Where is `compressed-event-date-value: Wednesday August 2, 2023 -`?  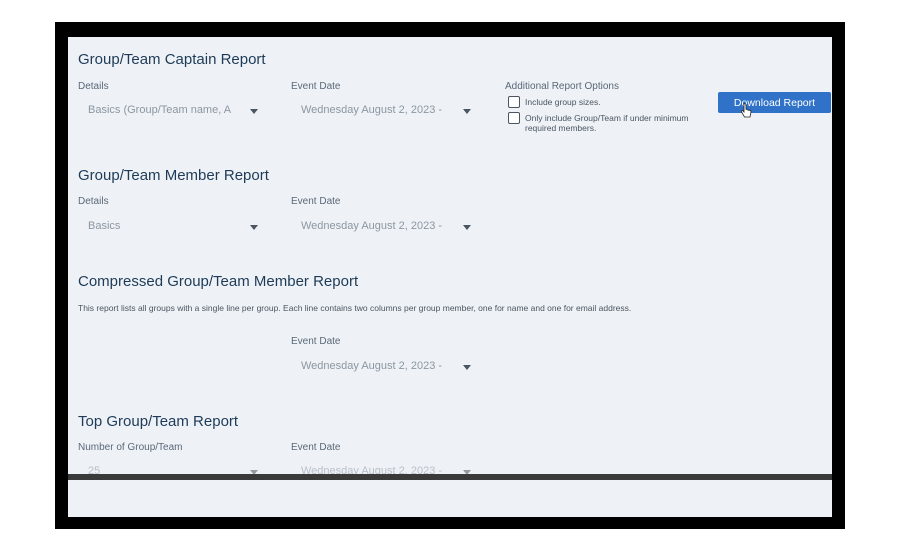
compressed-event-date-value: Wednesday August 2, 2023 - is located at coordinates (372, 366).